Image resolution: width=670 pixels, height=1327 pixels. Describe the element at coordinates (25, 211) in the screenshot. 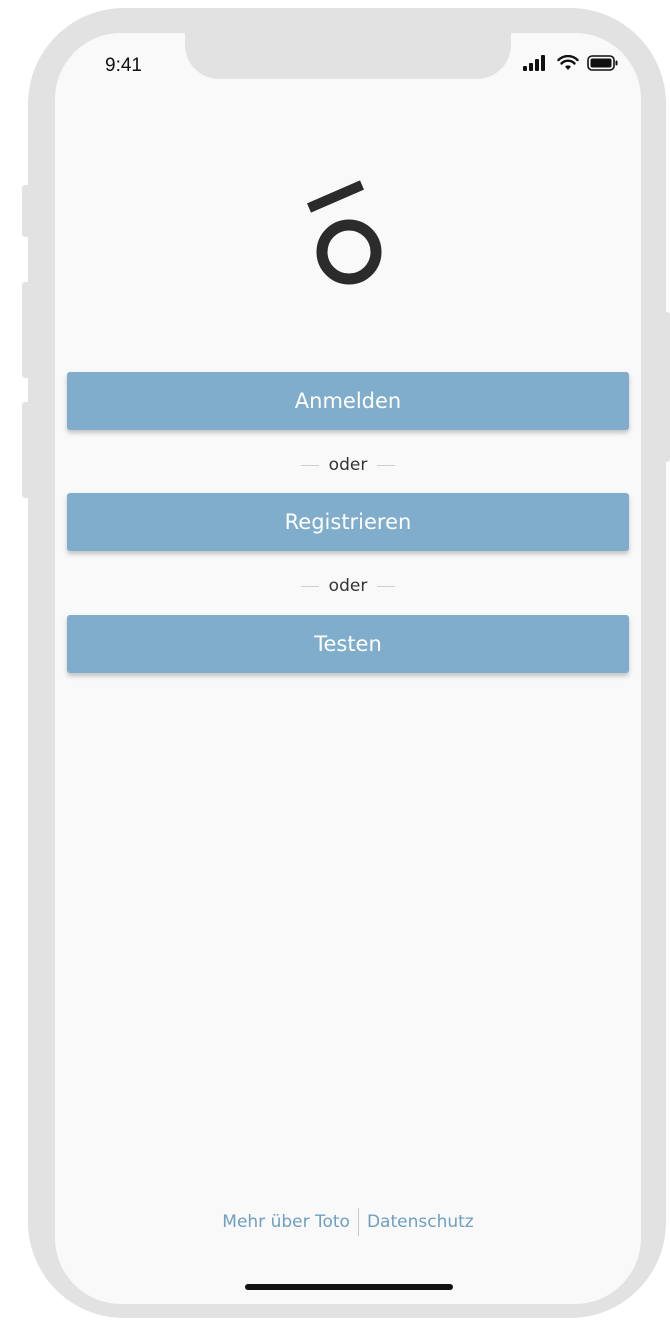

I see `mute-switch` at that location.